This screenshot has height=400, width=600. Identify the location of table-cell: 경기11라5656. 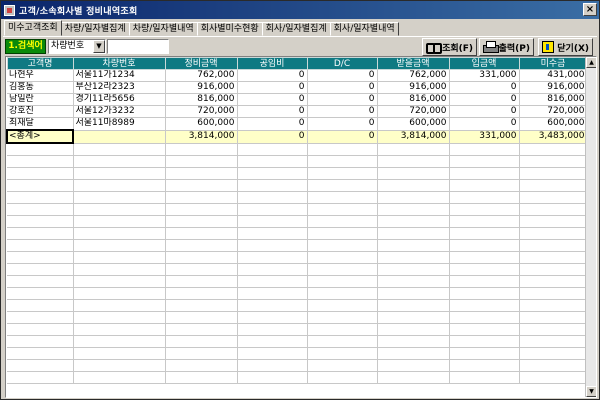
(119, 99).